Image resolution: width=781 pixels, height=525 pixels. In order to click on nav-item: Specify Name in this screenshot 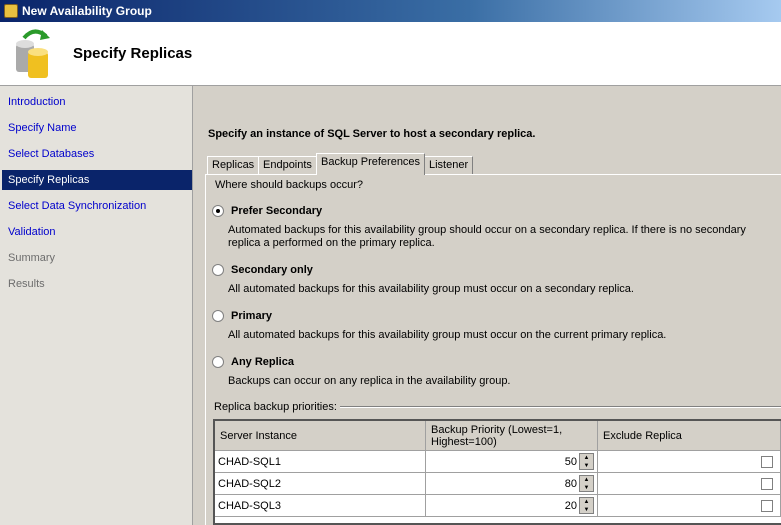, I will do `click(97, 128)`.